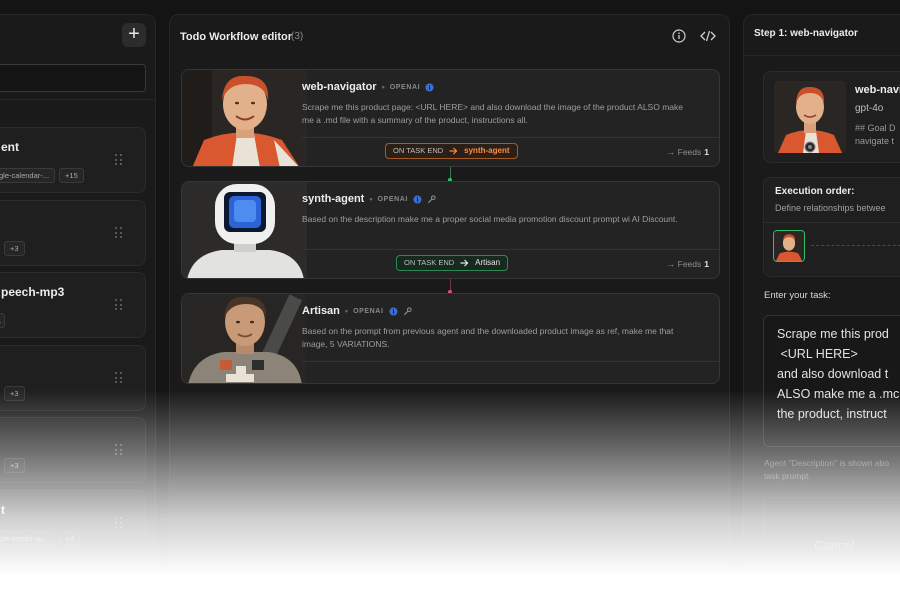 This screenshot has height=600, width=900. Describe the element at coordinates (830, 208) in the screenshot. I see `execution-order-subtitle: Define relationships betwee` at that location.